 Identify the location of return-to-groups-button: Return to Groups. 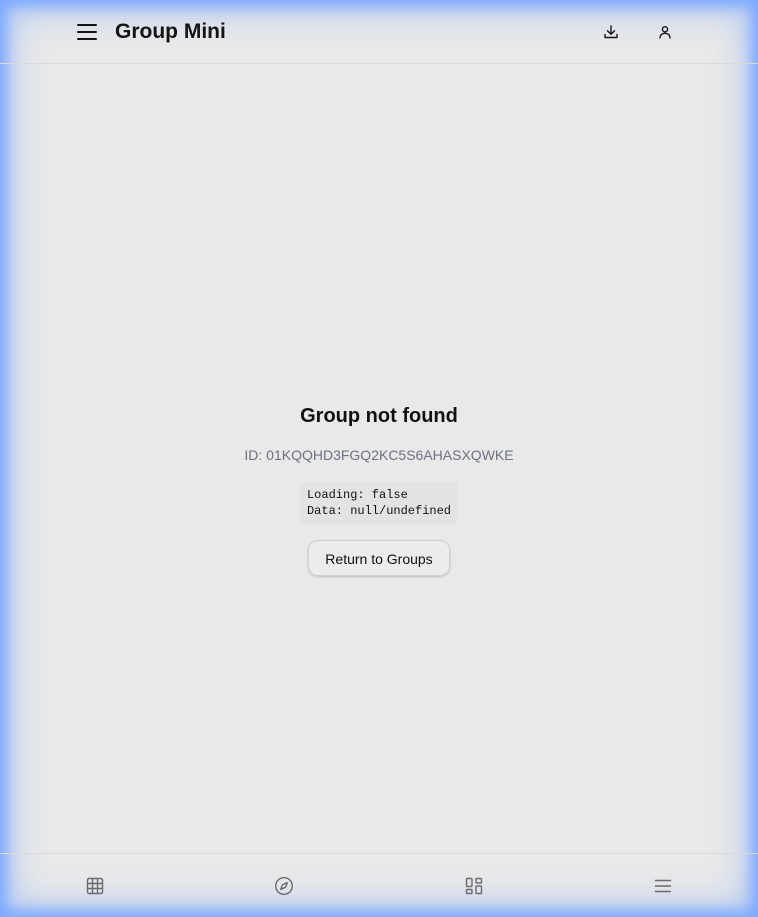
(379, 558).